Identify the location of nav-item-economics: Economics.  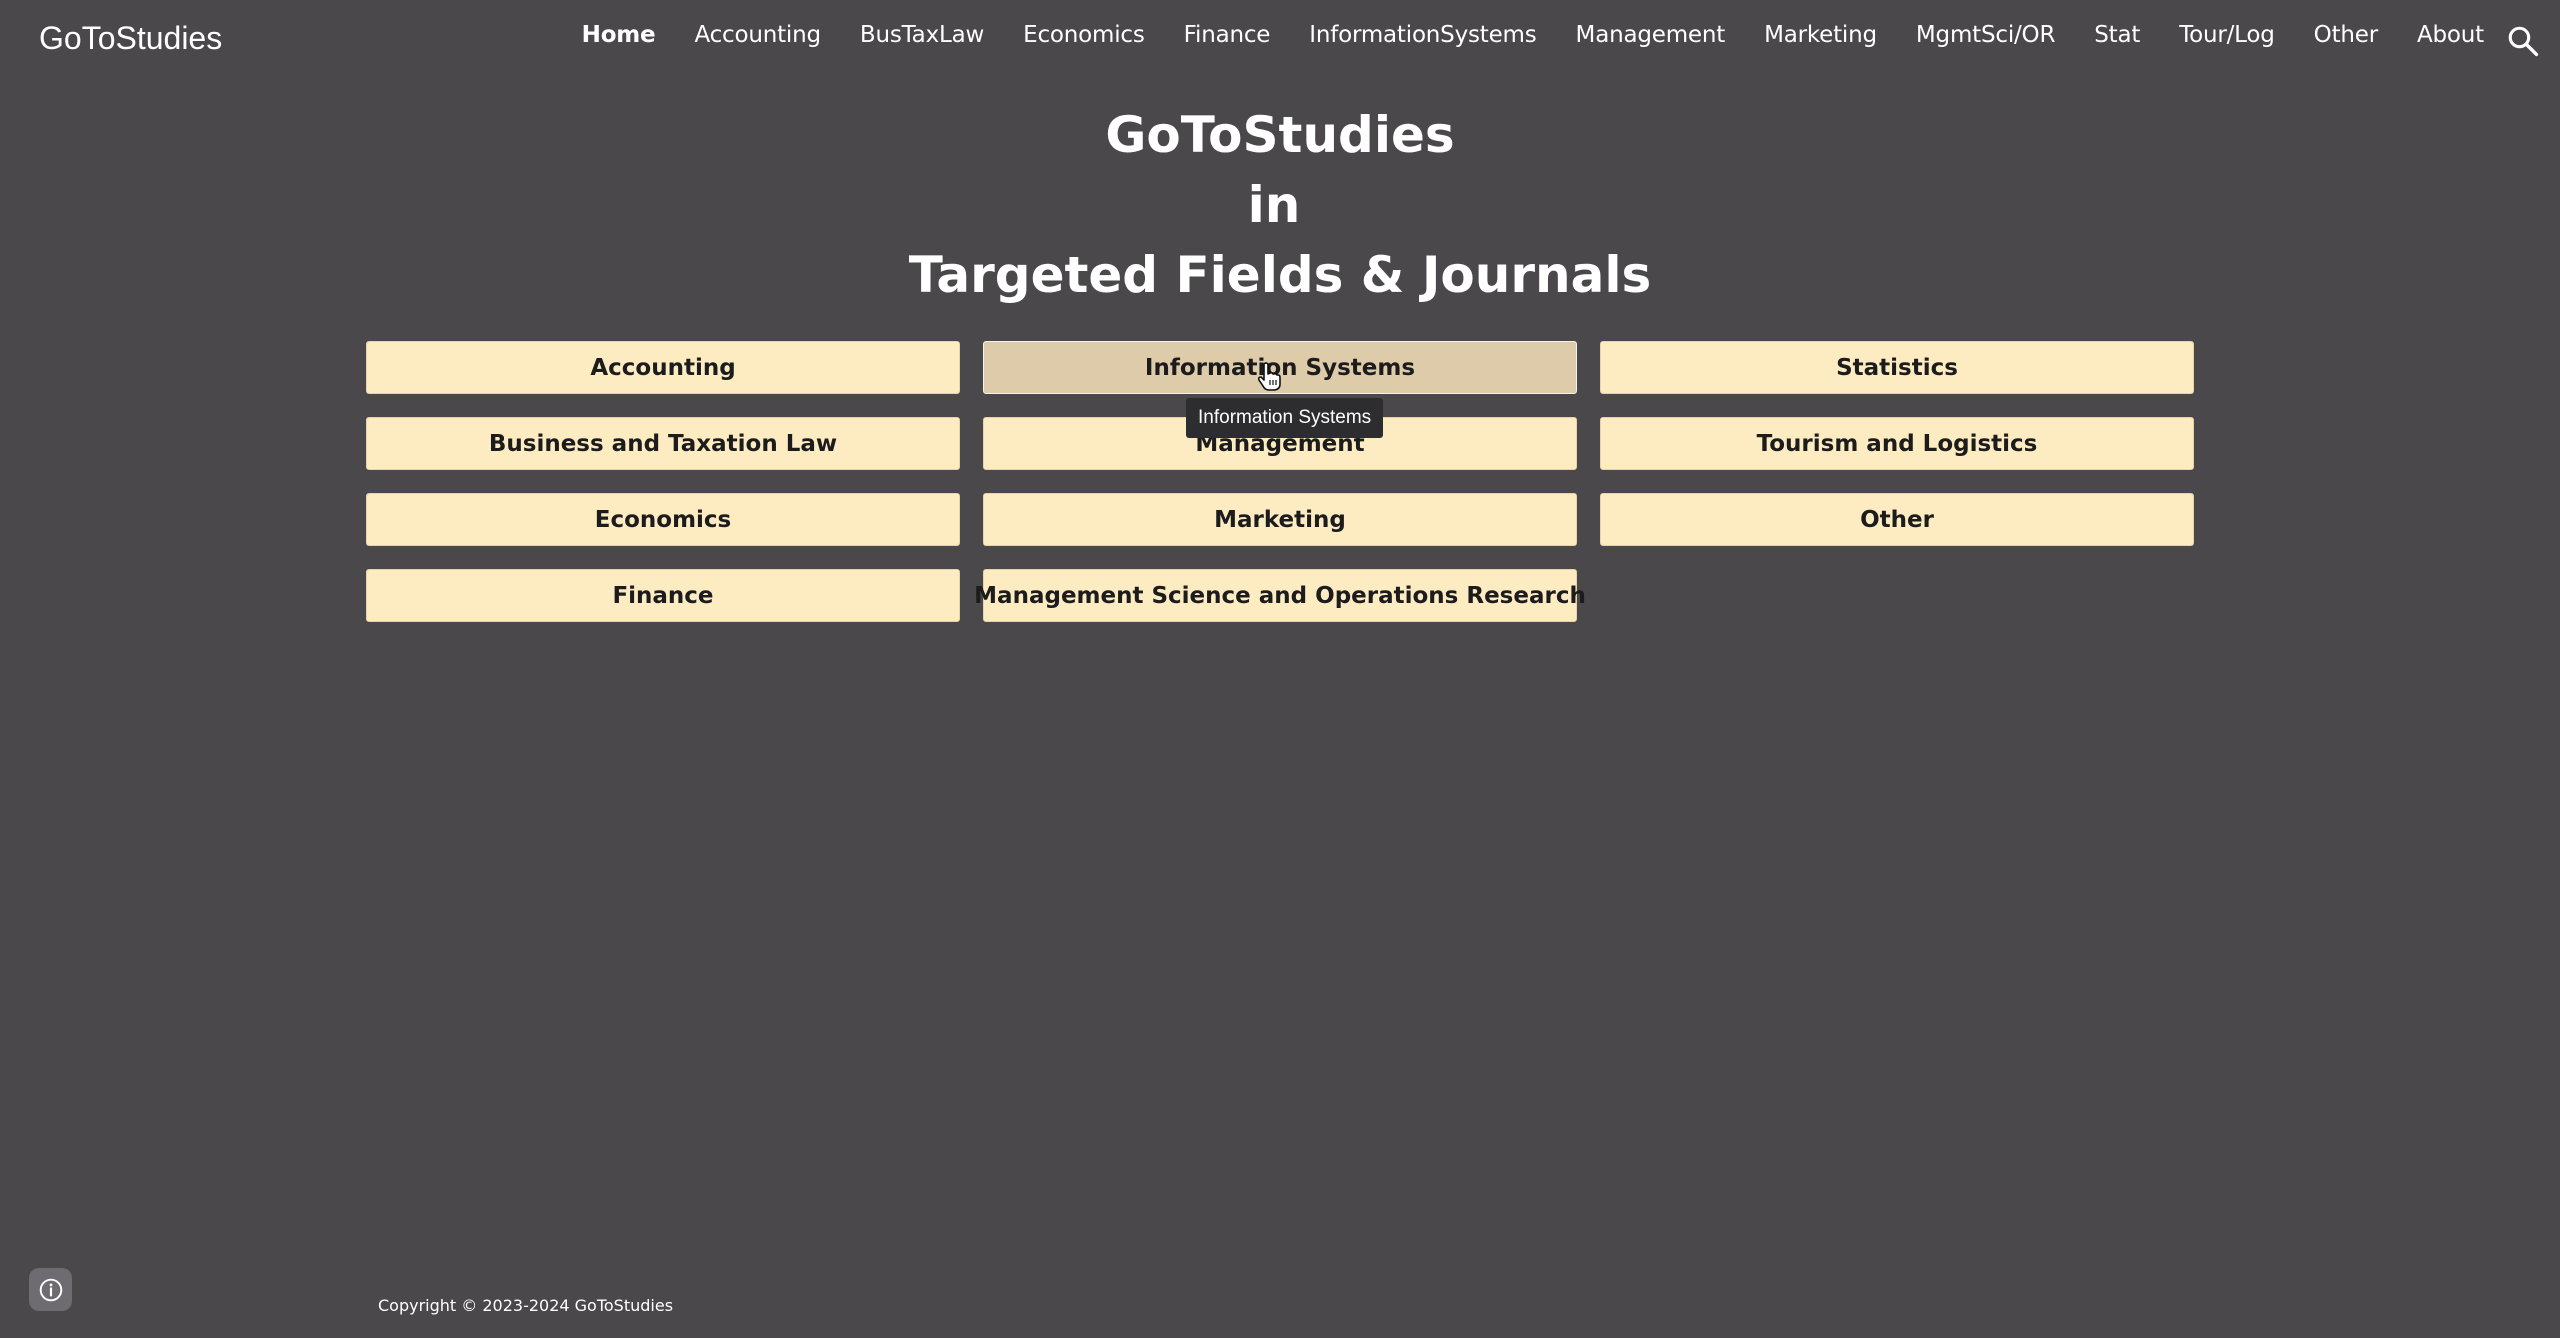
(1084, 35).